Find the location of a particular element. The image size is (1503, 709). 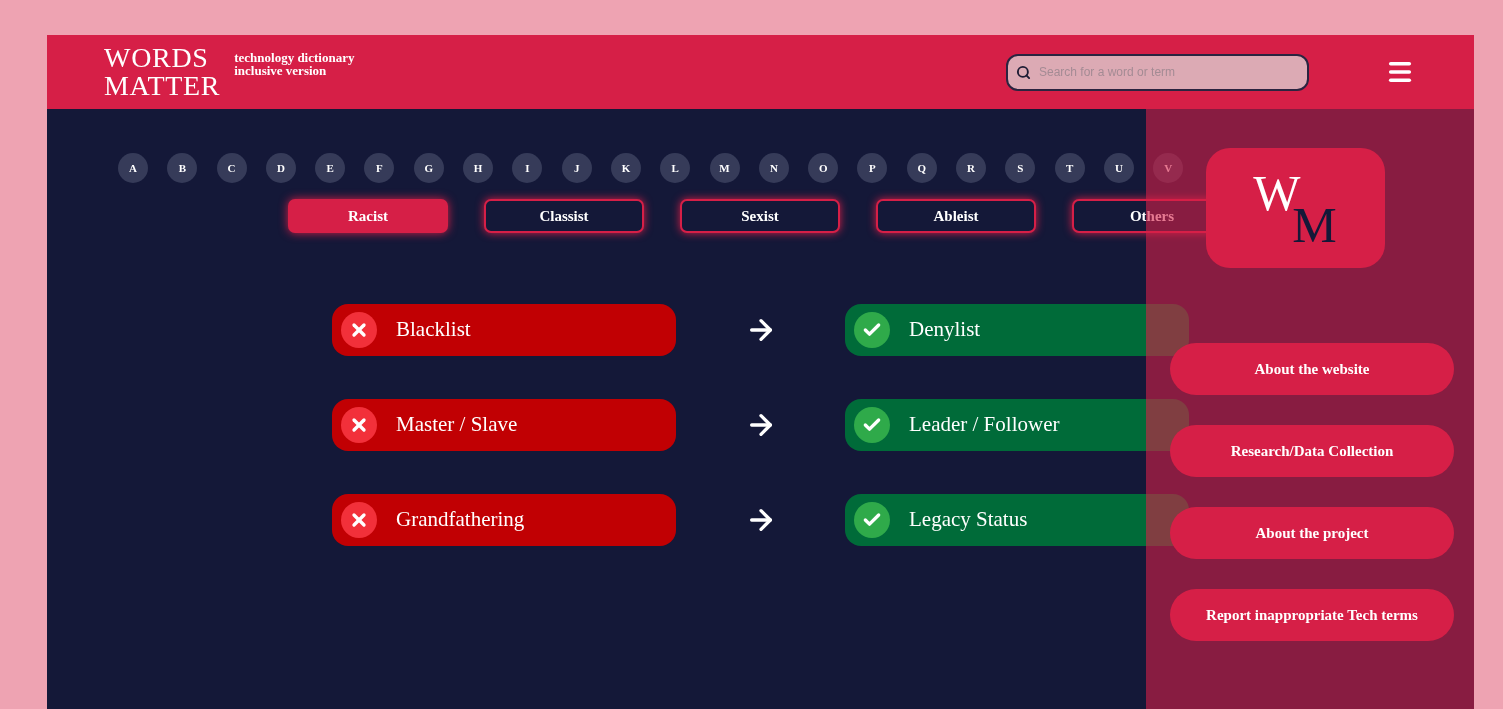

filter-tab: Racist is located at coordinates (368, 216).